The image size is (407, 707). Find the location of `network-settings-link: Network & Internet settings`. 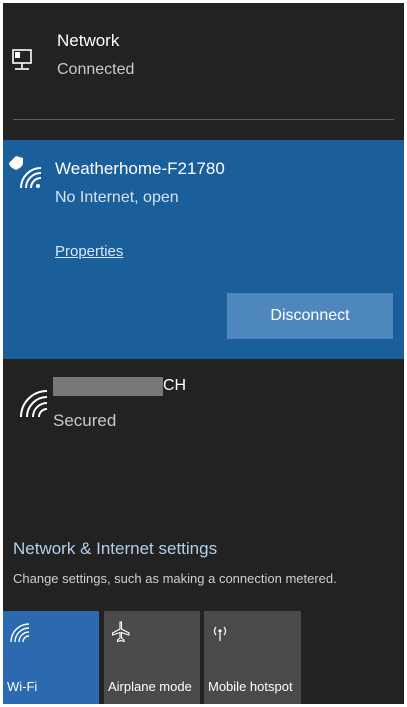

network-settings-link: Network & Internet settings is located at coordinates (115, 549).